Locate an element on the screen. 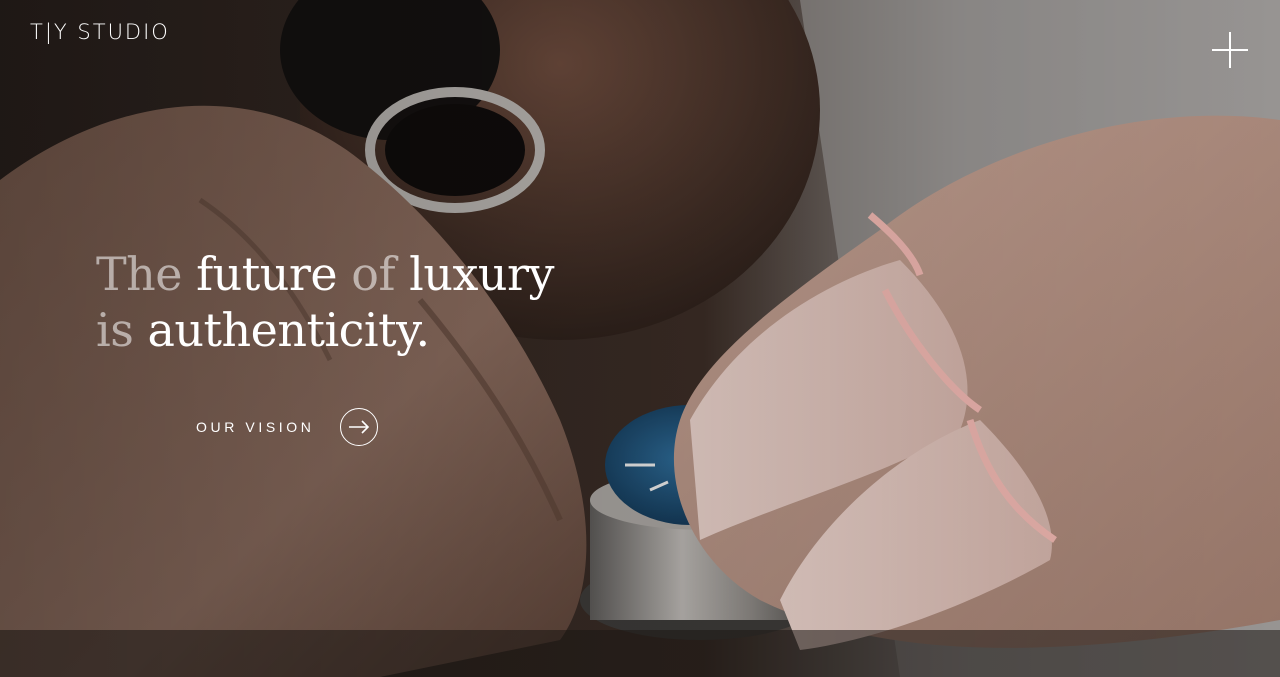 Image resolution: width=1280 pixels, height=677 pixels. headline-word: authenticity. is located at coordinates (288, 330).